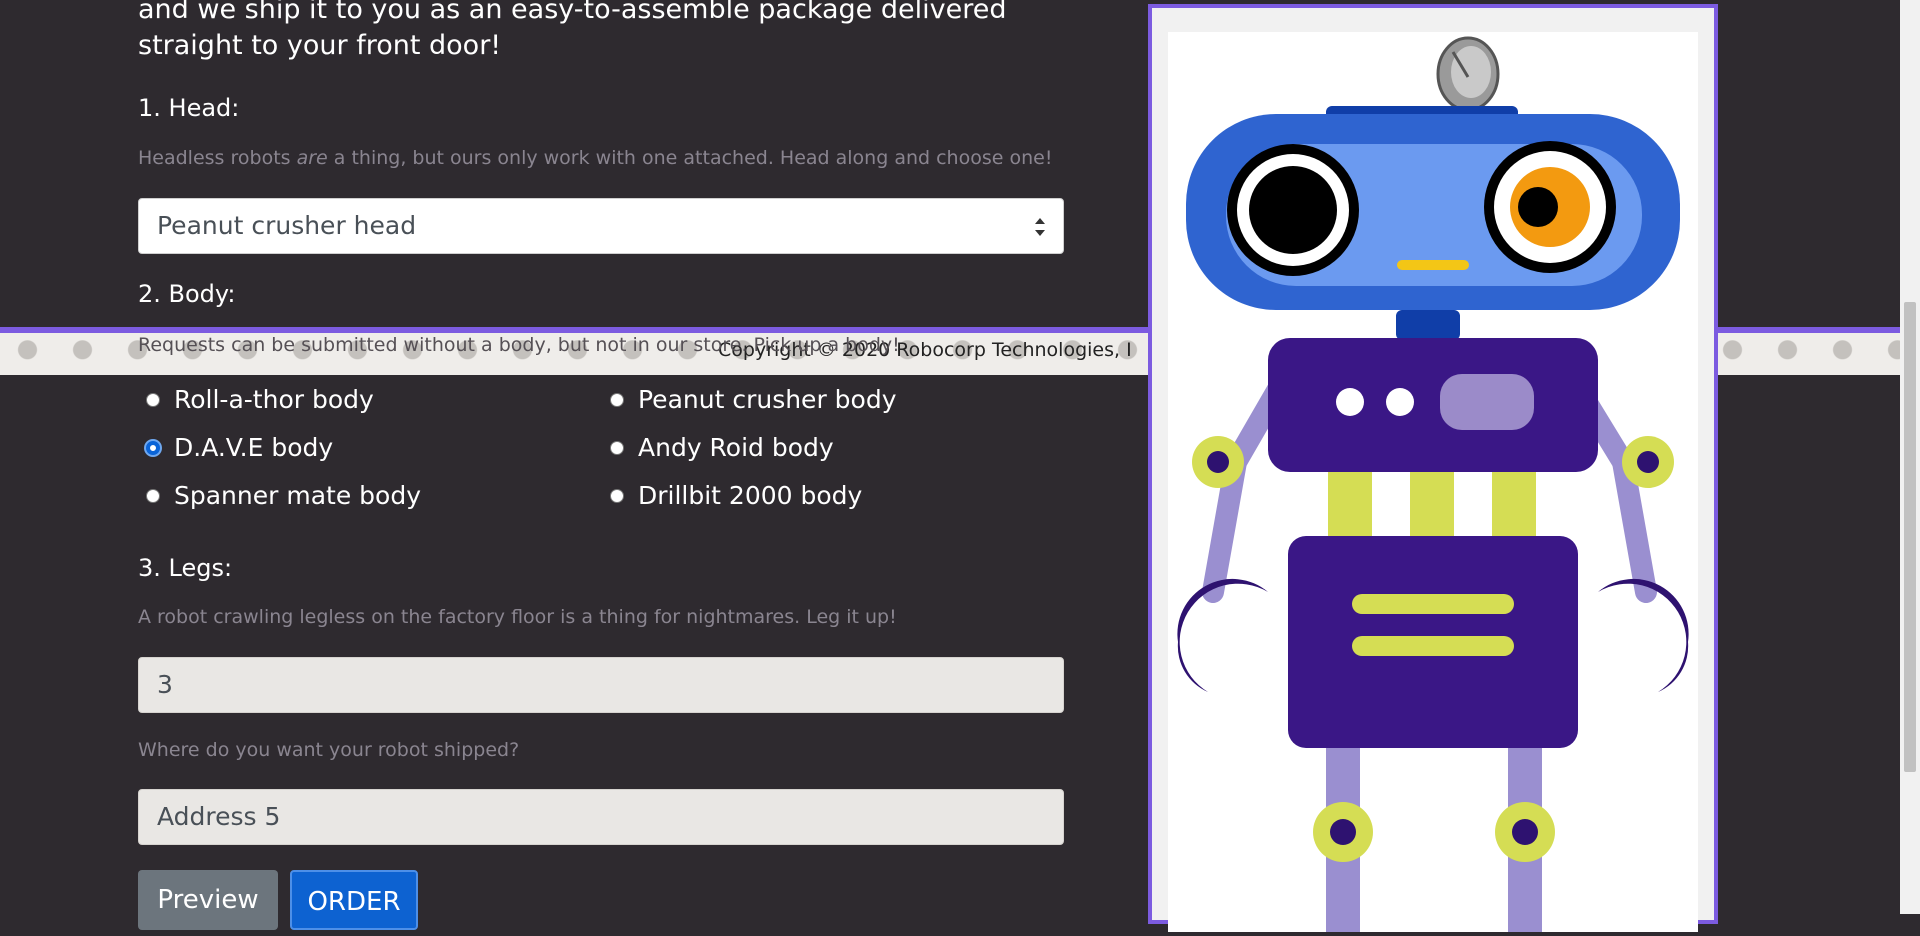 The width and height of the screenshot is (1920, 936). Describe the element at coordinates (187, 294) in the screenshot. I see `body-label: 2. Body:` at that location.